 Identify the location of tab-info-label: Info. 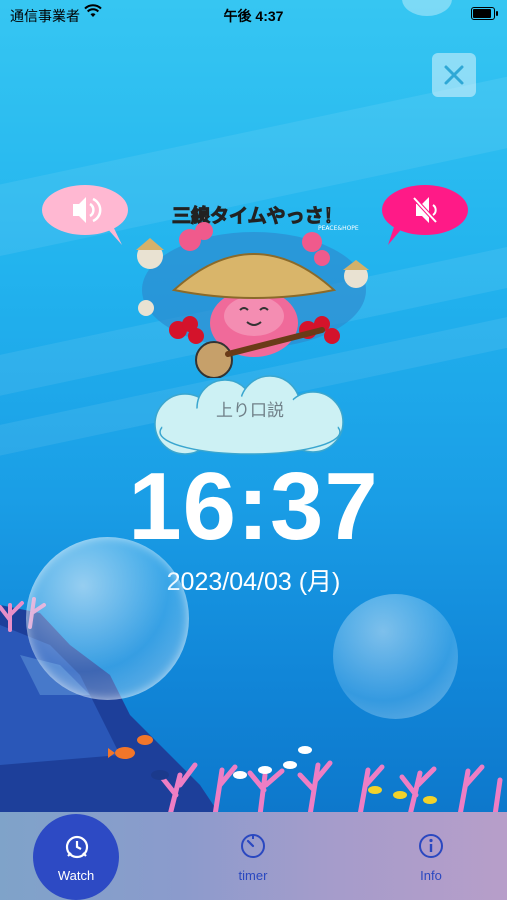
(431, 875).